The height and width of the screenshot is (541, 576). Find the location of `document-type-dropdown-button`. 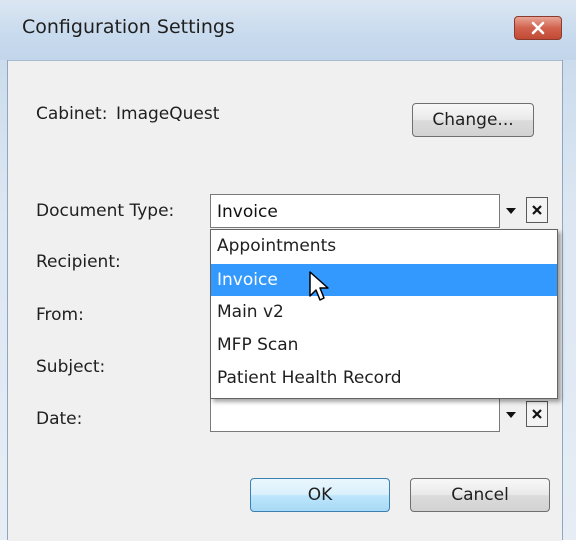

document-type-dropdown-button is located at coordinates (511, 211).